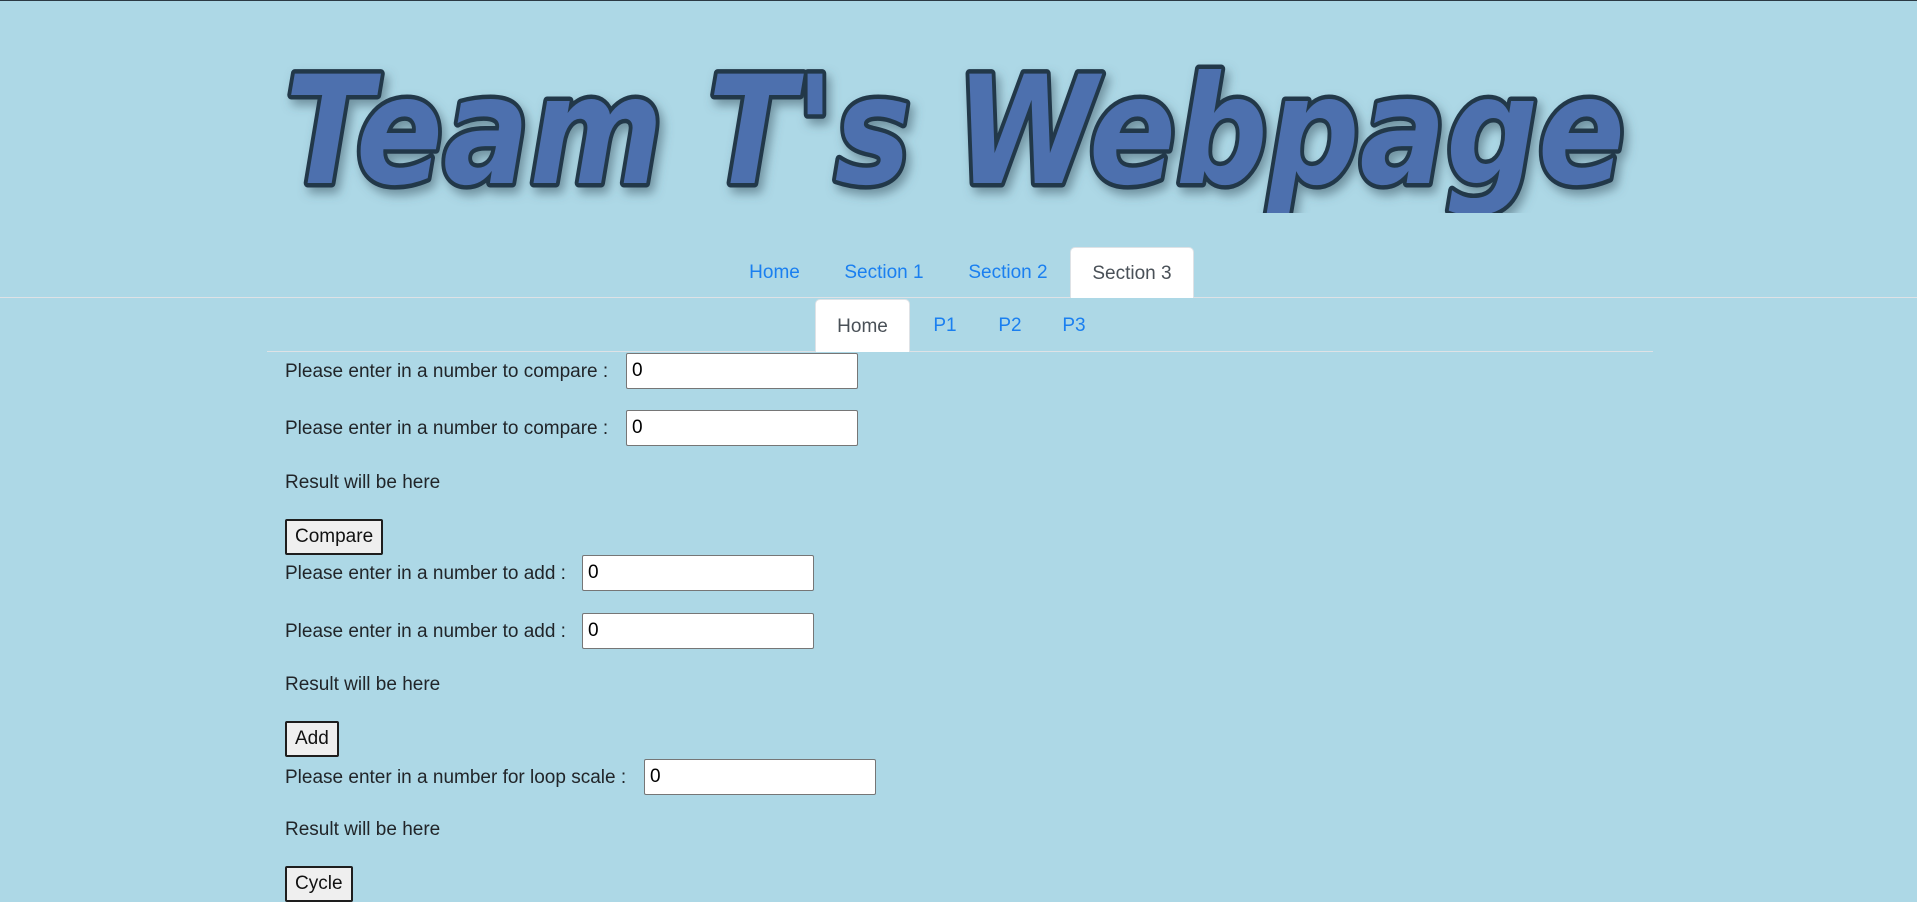 The width and height of the screenshot is (1917, 902). Describe the element at coordinates (1074, 325) in the screenshot. I see `subtab-p3: P3` at that location.